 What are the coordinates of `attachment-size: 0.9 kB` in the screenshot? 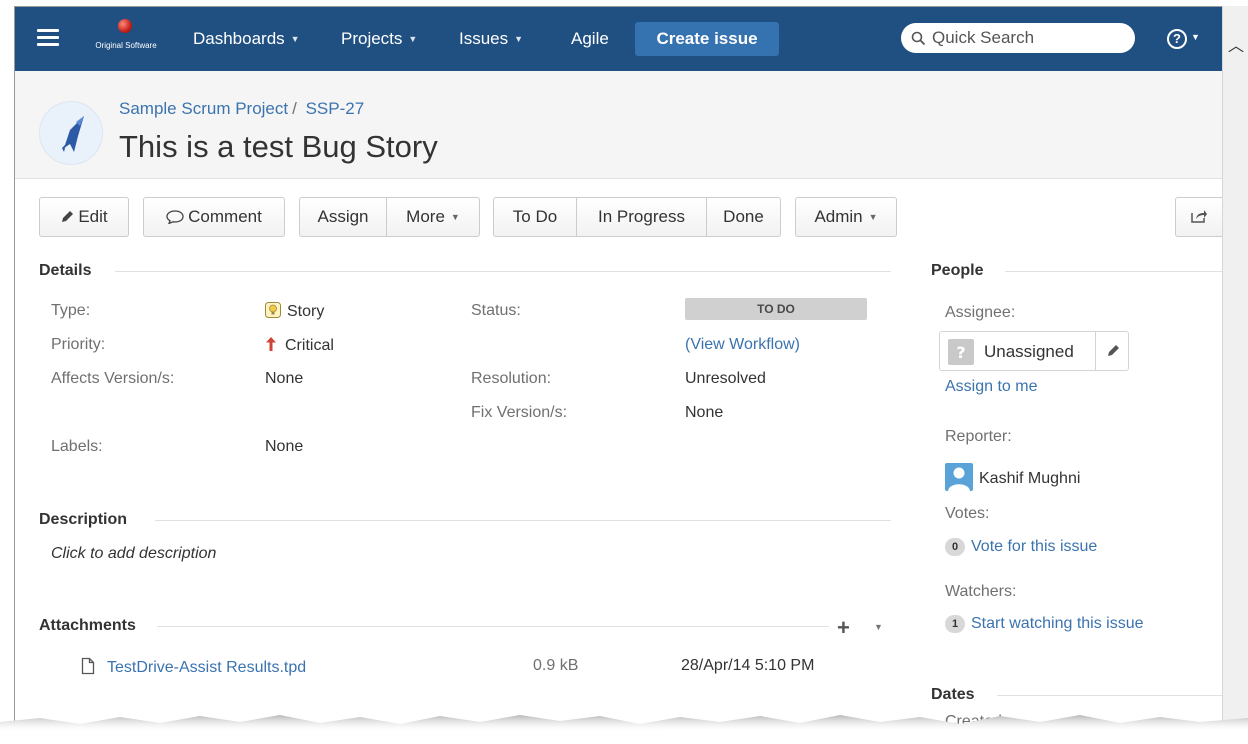 It's located at (556, 665).